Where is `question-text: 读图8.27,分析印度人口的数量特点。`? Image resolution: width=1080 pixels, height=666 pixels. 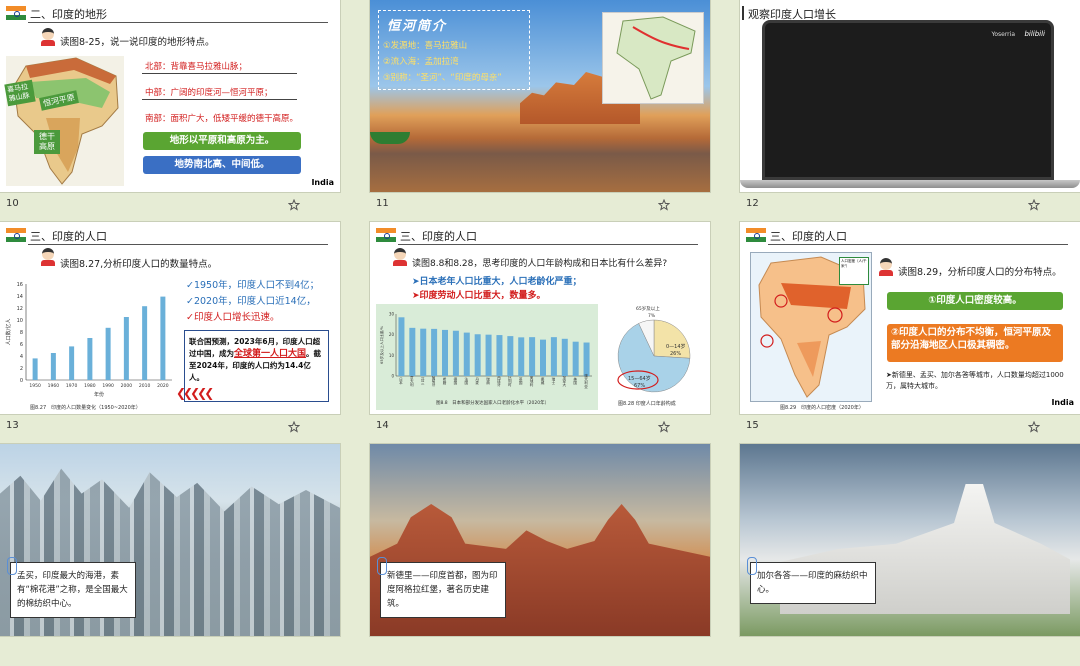
question-text: 读图8.27,分析印度人口的数量特点。 is located at coordinates (139, 264).